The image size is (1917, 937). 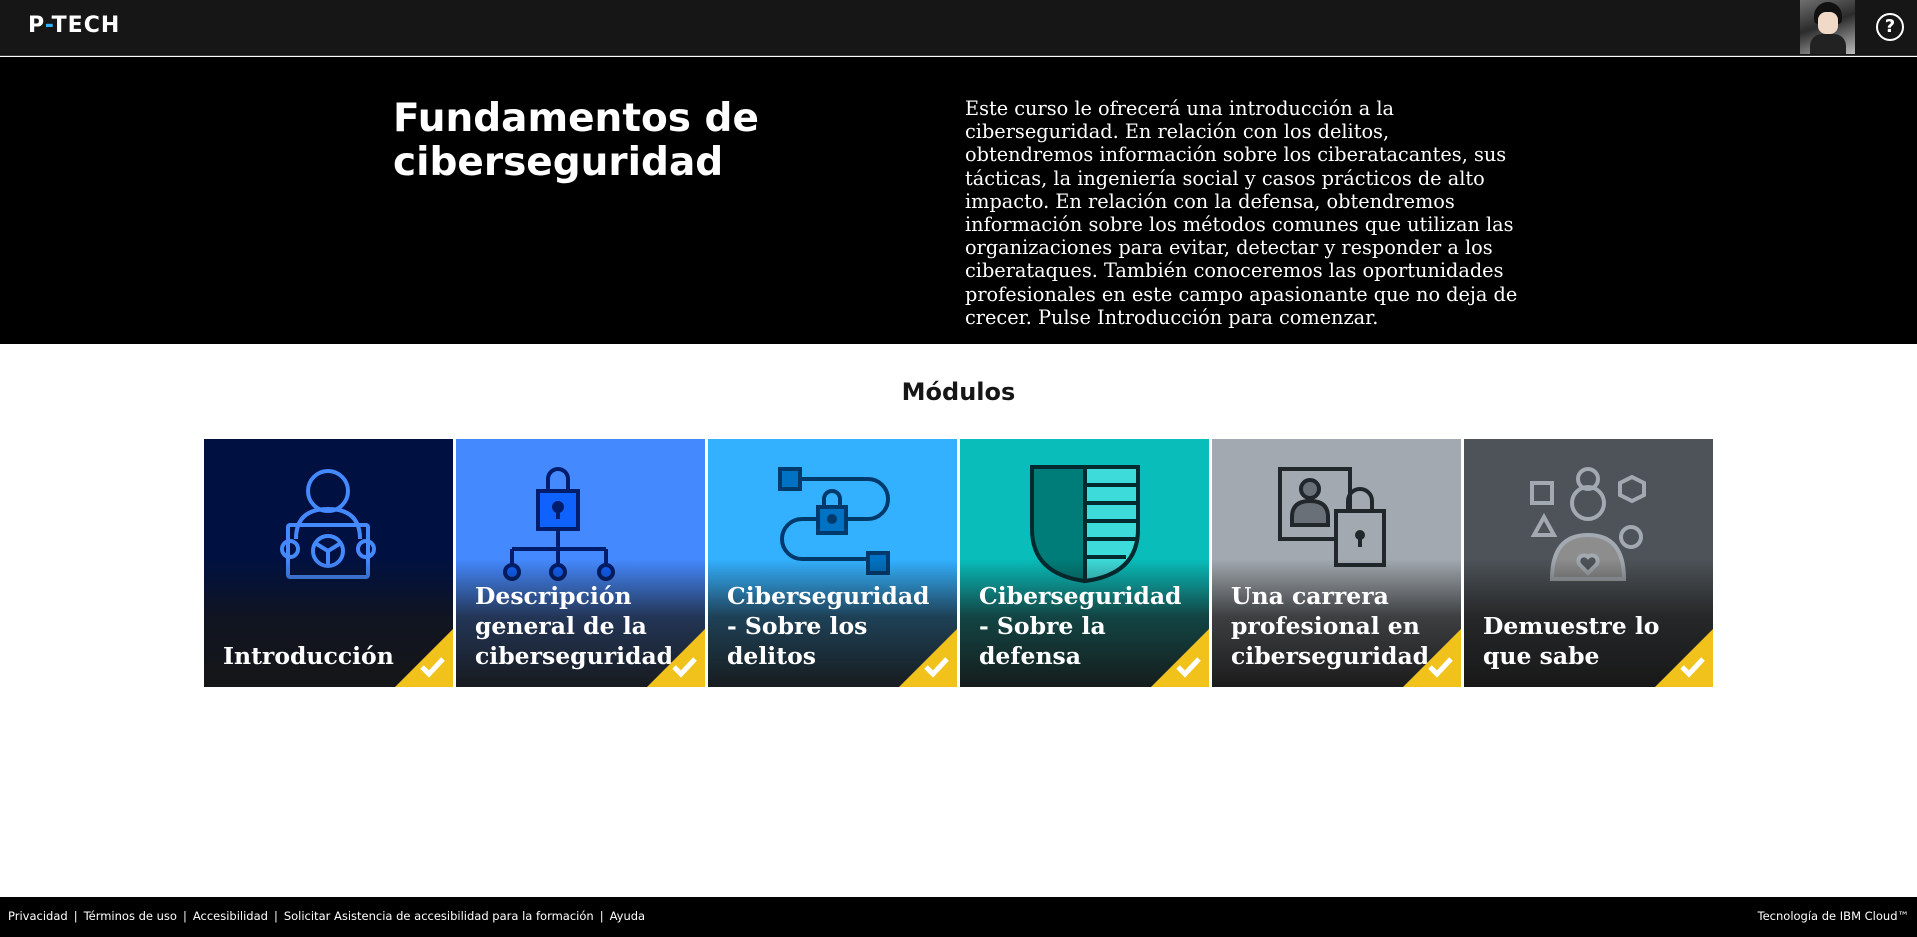 What do you see at coordinates (828, 626) in the screenshot?
I see `module-label: Ciberseguridad - Sobre los delitos` at bounding box center [828, 626].